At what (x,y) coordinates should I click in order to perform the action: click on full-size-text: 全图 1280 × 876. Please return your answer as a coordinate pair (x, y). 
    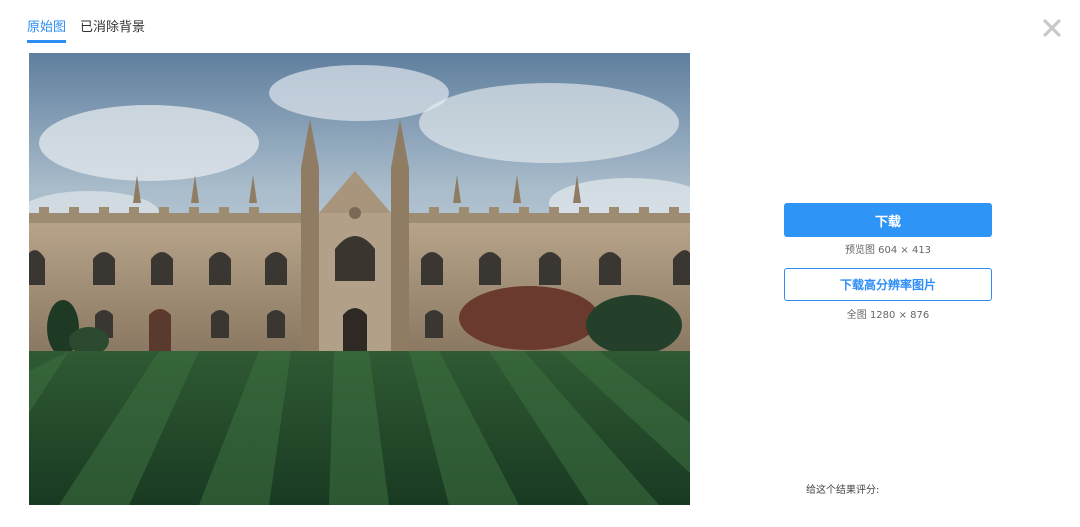
    Looking at the image, I should click on (888, 315).